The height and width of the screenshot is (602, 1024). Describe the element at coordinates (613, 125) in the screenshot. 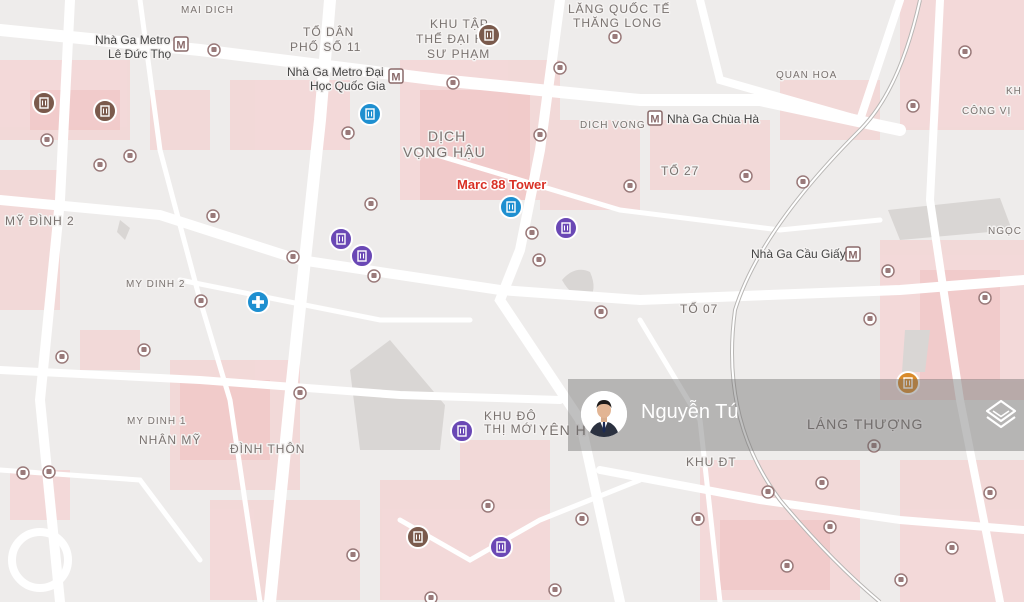

I see `area-label: DICH VONG` at that location.